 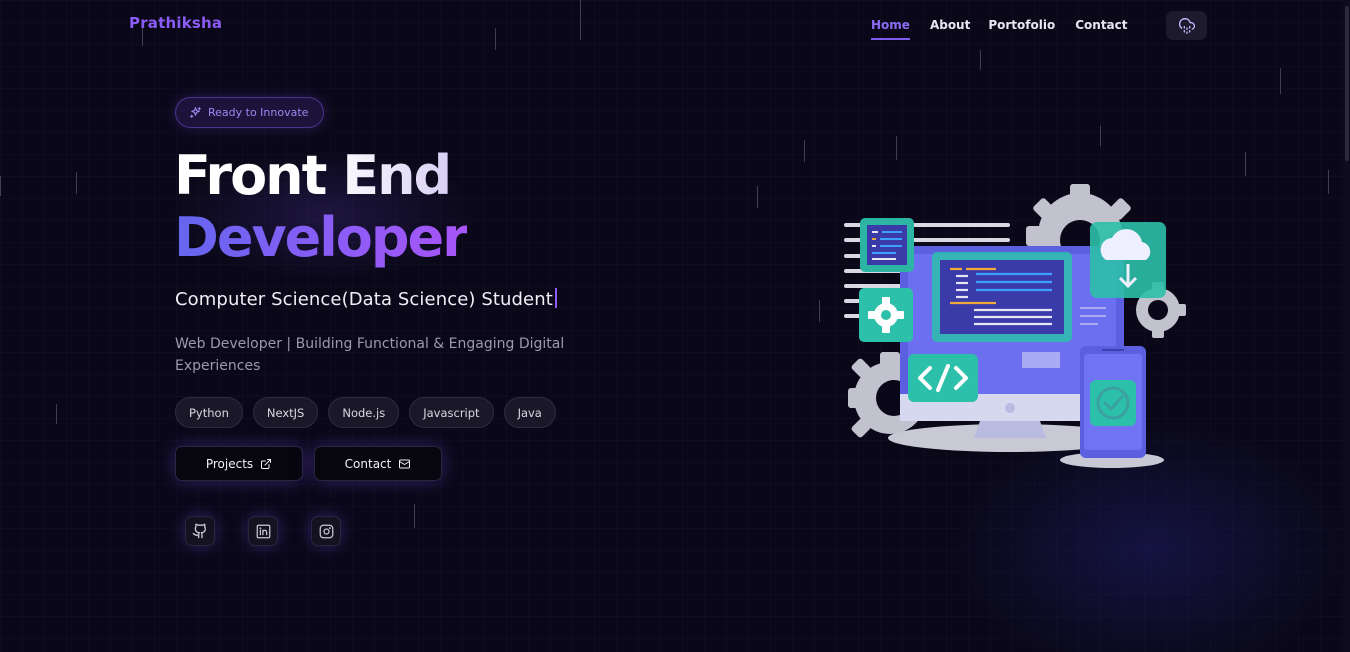 I want to click on nav-links: Home About Portofolio Contact, so click(x=1009, y=29).